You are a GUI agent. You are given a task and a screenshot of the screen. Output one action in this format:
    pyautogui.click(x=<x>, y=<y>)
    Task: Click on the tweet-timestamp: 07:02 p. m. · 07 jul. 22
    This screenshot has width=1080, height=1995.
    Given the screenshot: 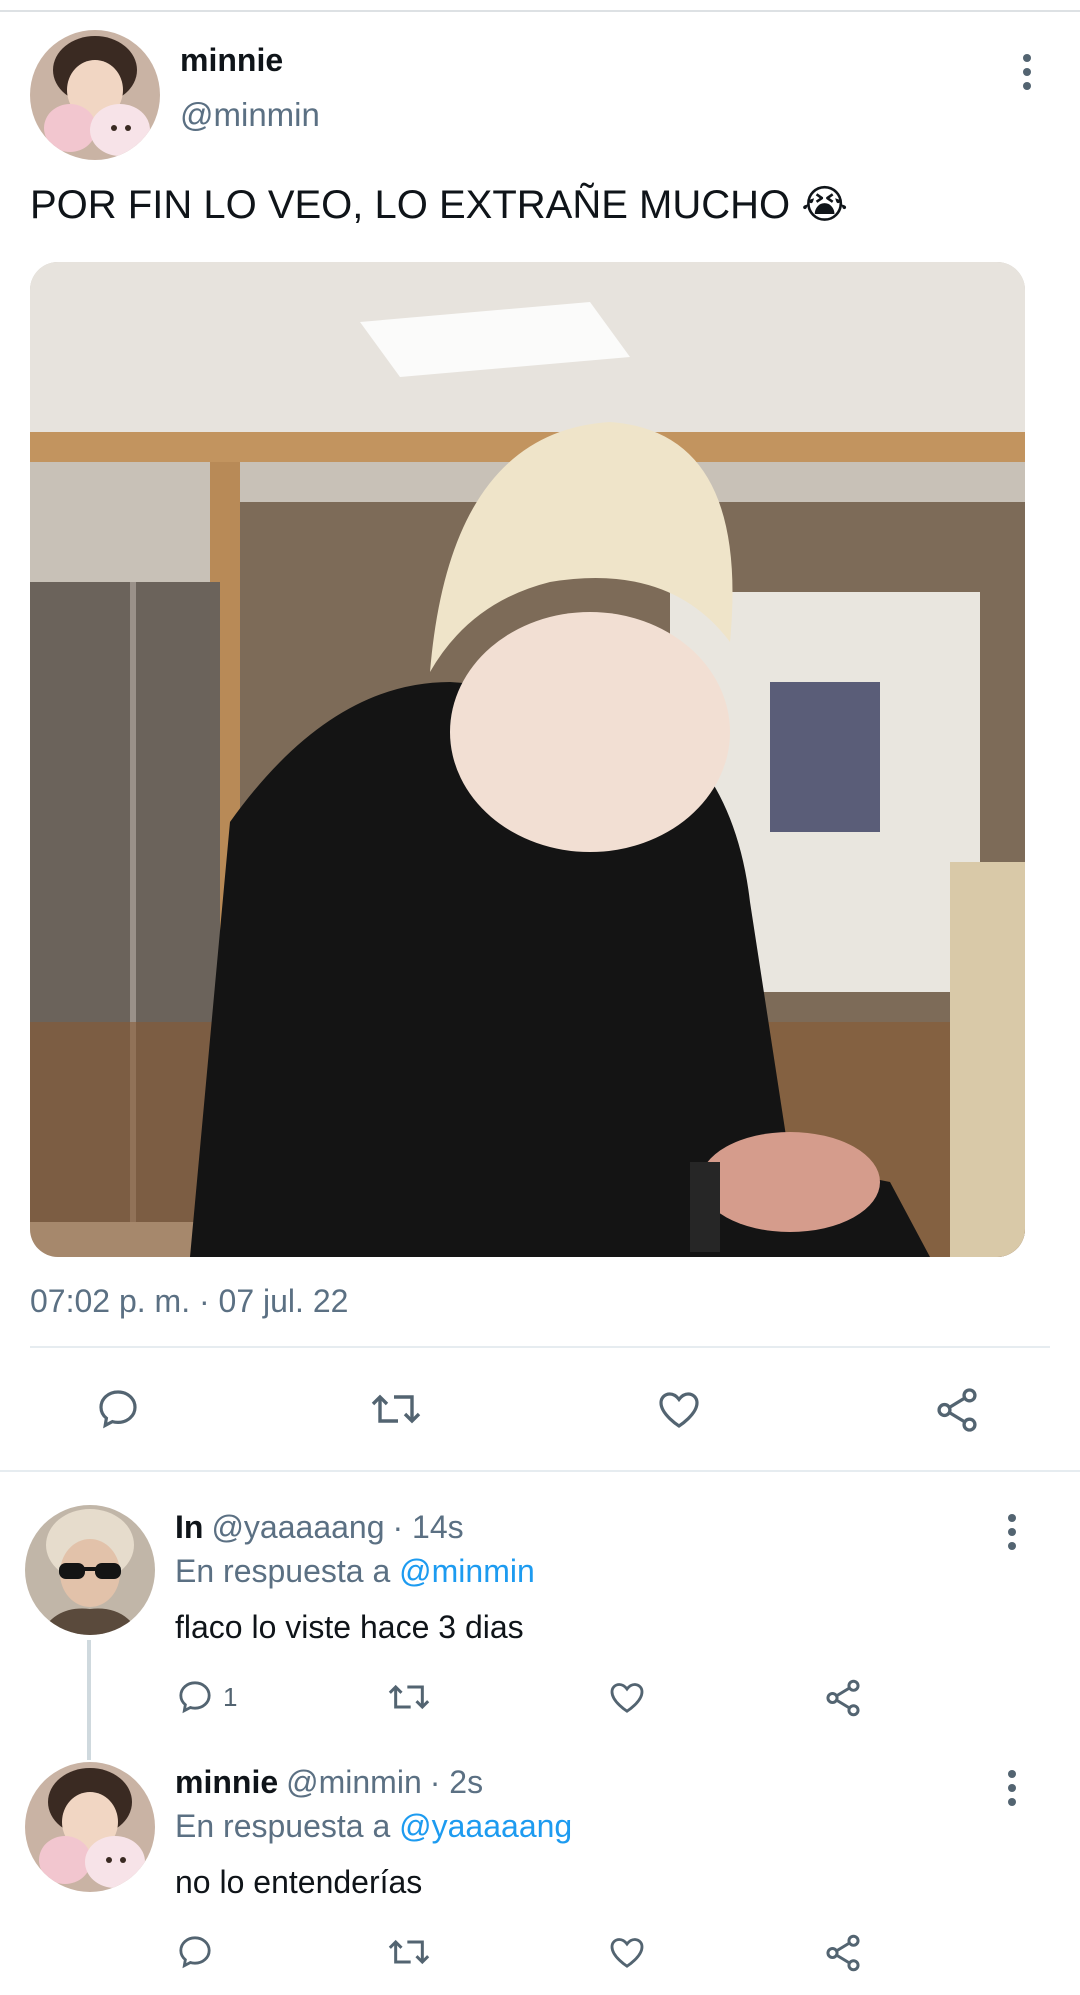 What is the action you would take?
    pyautogui.click(x=189, y=1301)
    